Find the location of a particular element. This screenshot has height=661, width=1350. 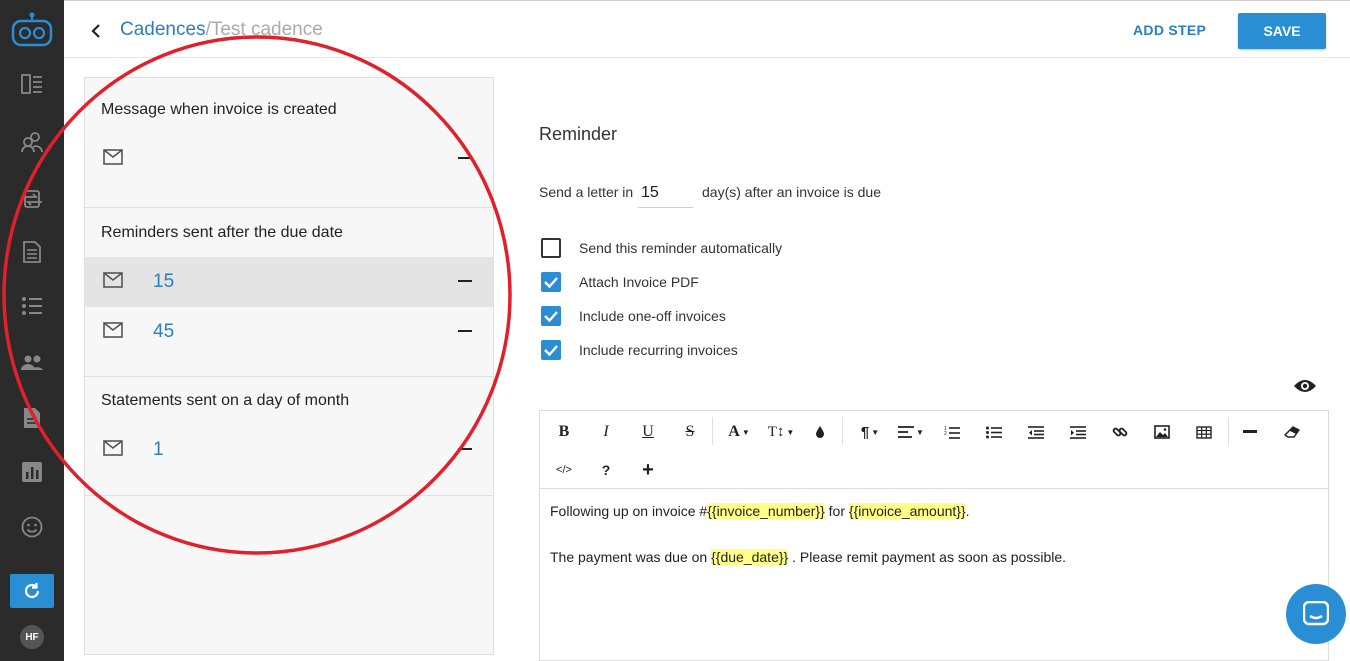

image-button is located at coordinates (1162, 432).